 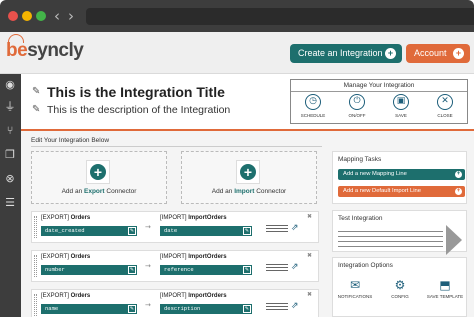 I want to click on add-mapping-line-button: Add a new Mapping Line +, so click(x=401, y=174).